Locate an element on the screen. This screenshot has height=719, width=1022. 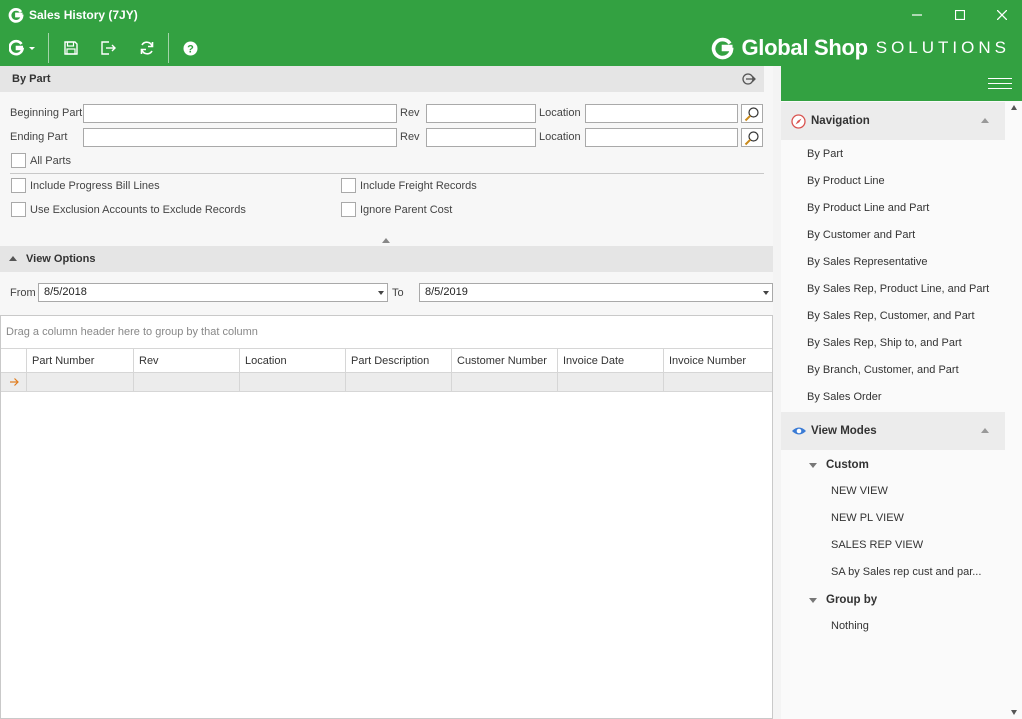
view-modes-collapse-icon is located at coordinates (985, 430).